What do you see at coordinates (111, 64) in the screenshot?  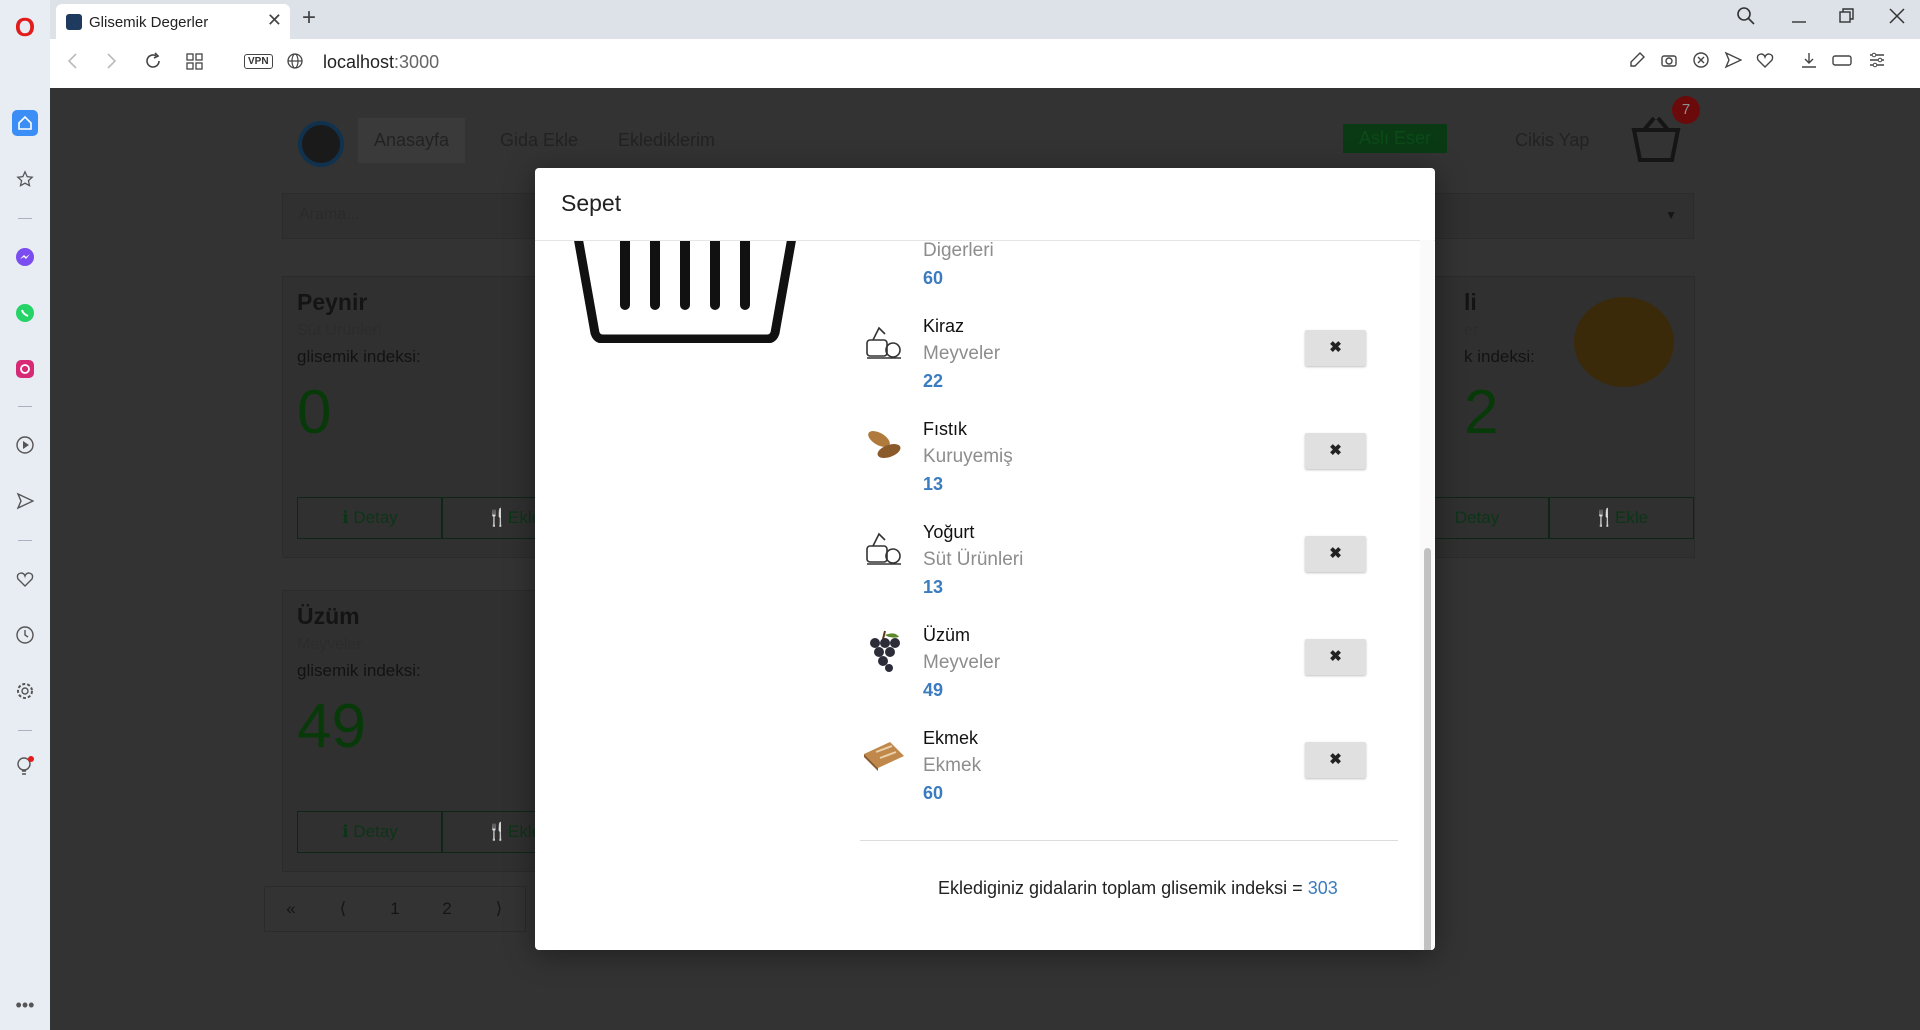 I see `forward-icon` at bounding box center [111, 64].